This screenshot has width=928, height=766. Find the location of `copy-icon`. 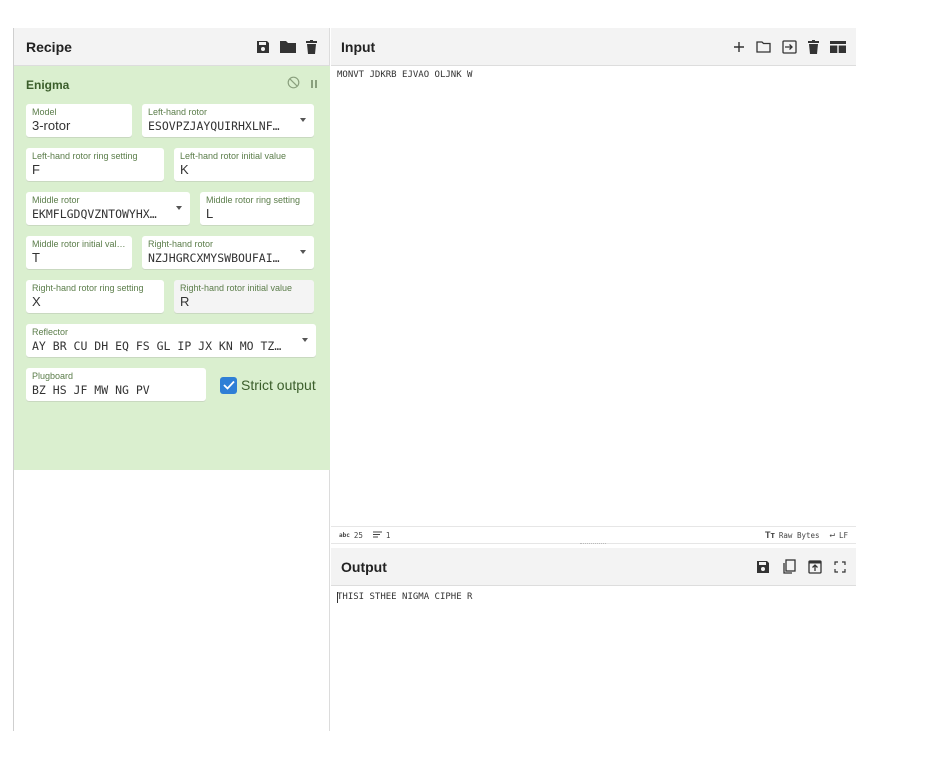

copy-icon is located at coordinates (789, 566).